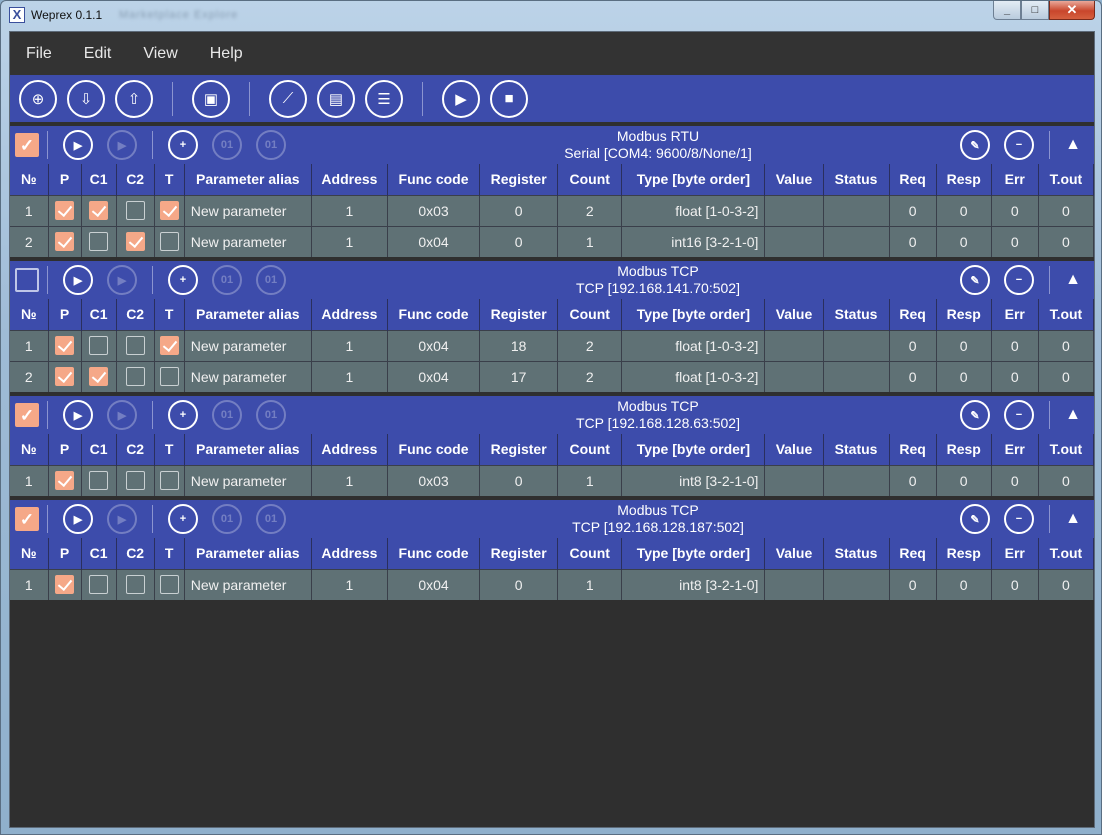 This screenshot has width=1102, height=835. I want to click on remove-parameter-icon: 01, so click(227, 145).